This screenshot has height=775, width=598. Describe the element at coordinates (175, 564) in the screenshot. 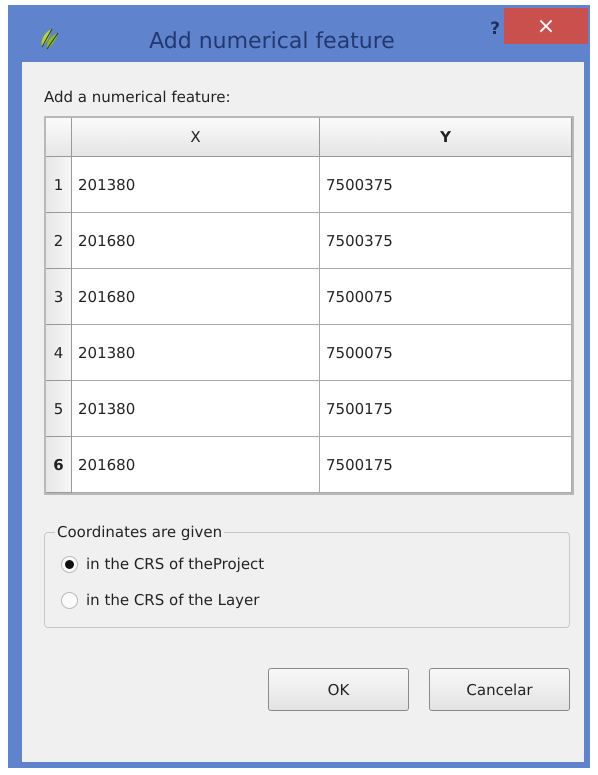

I see `radio-label: in the CRS of theProject` at that location.